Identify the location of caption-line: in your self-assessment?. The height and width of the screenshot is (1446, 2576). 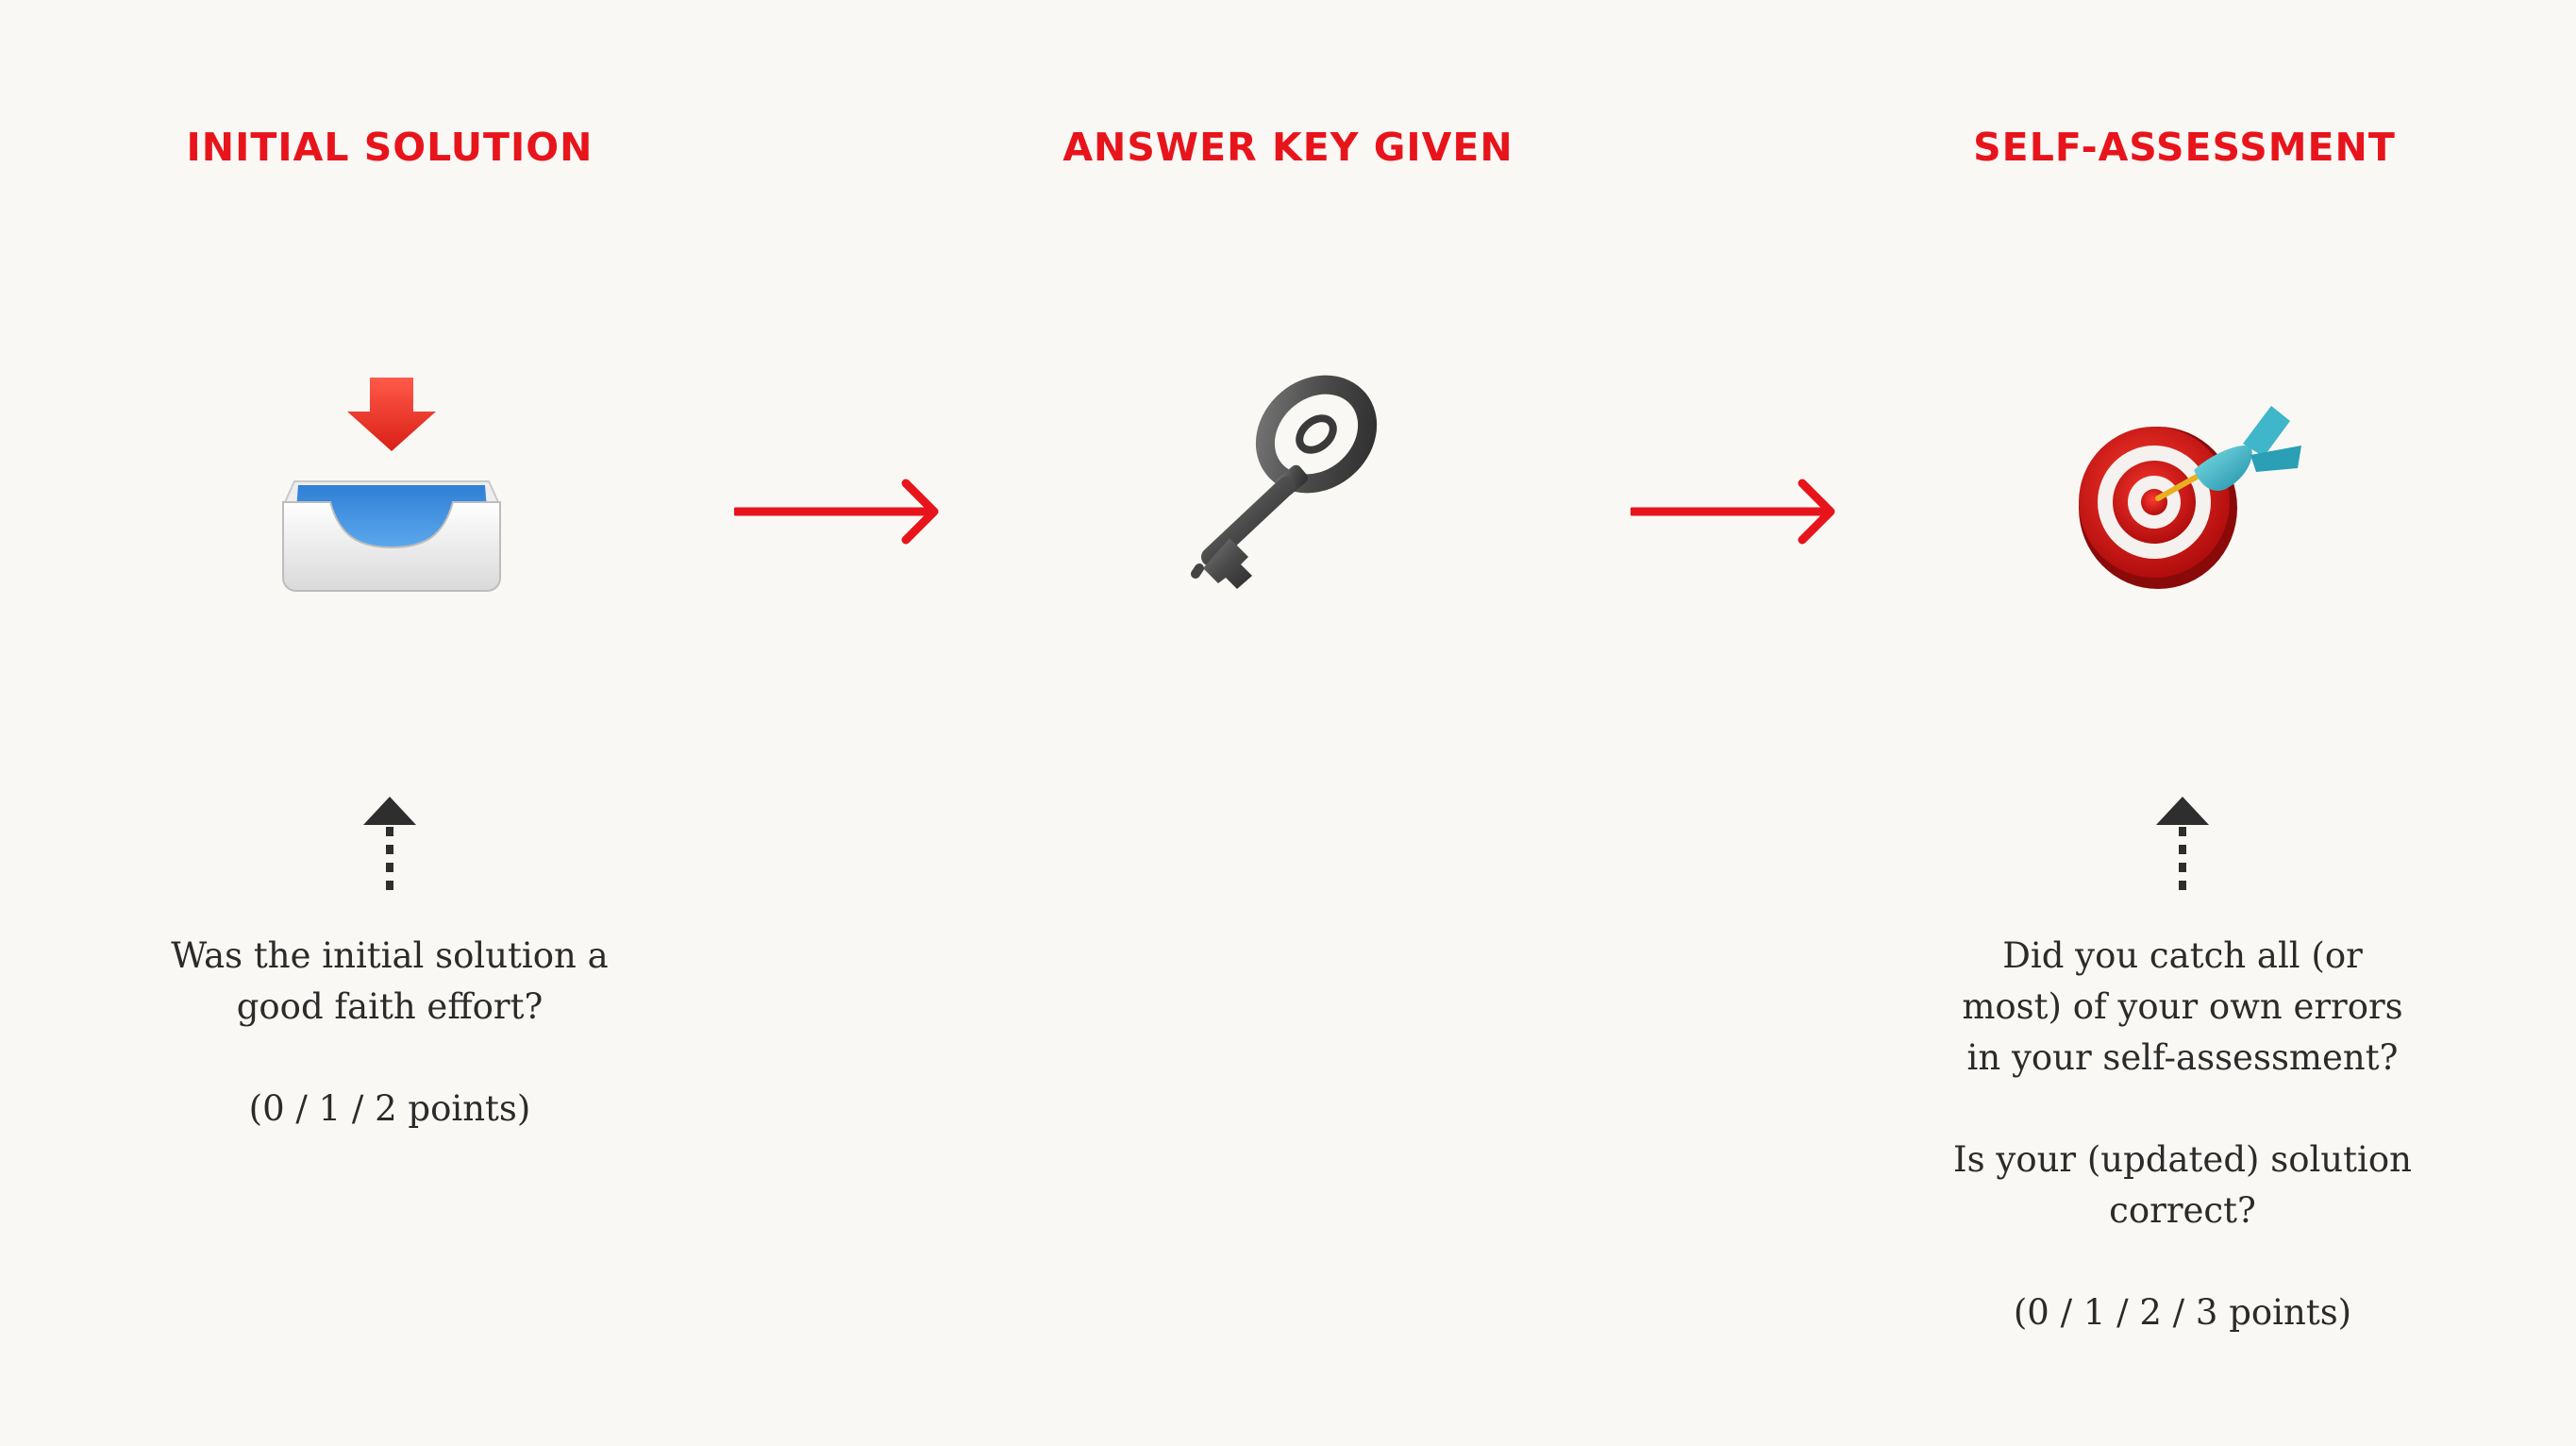
(2182, 1057).